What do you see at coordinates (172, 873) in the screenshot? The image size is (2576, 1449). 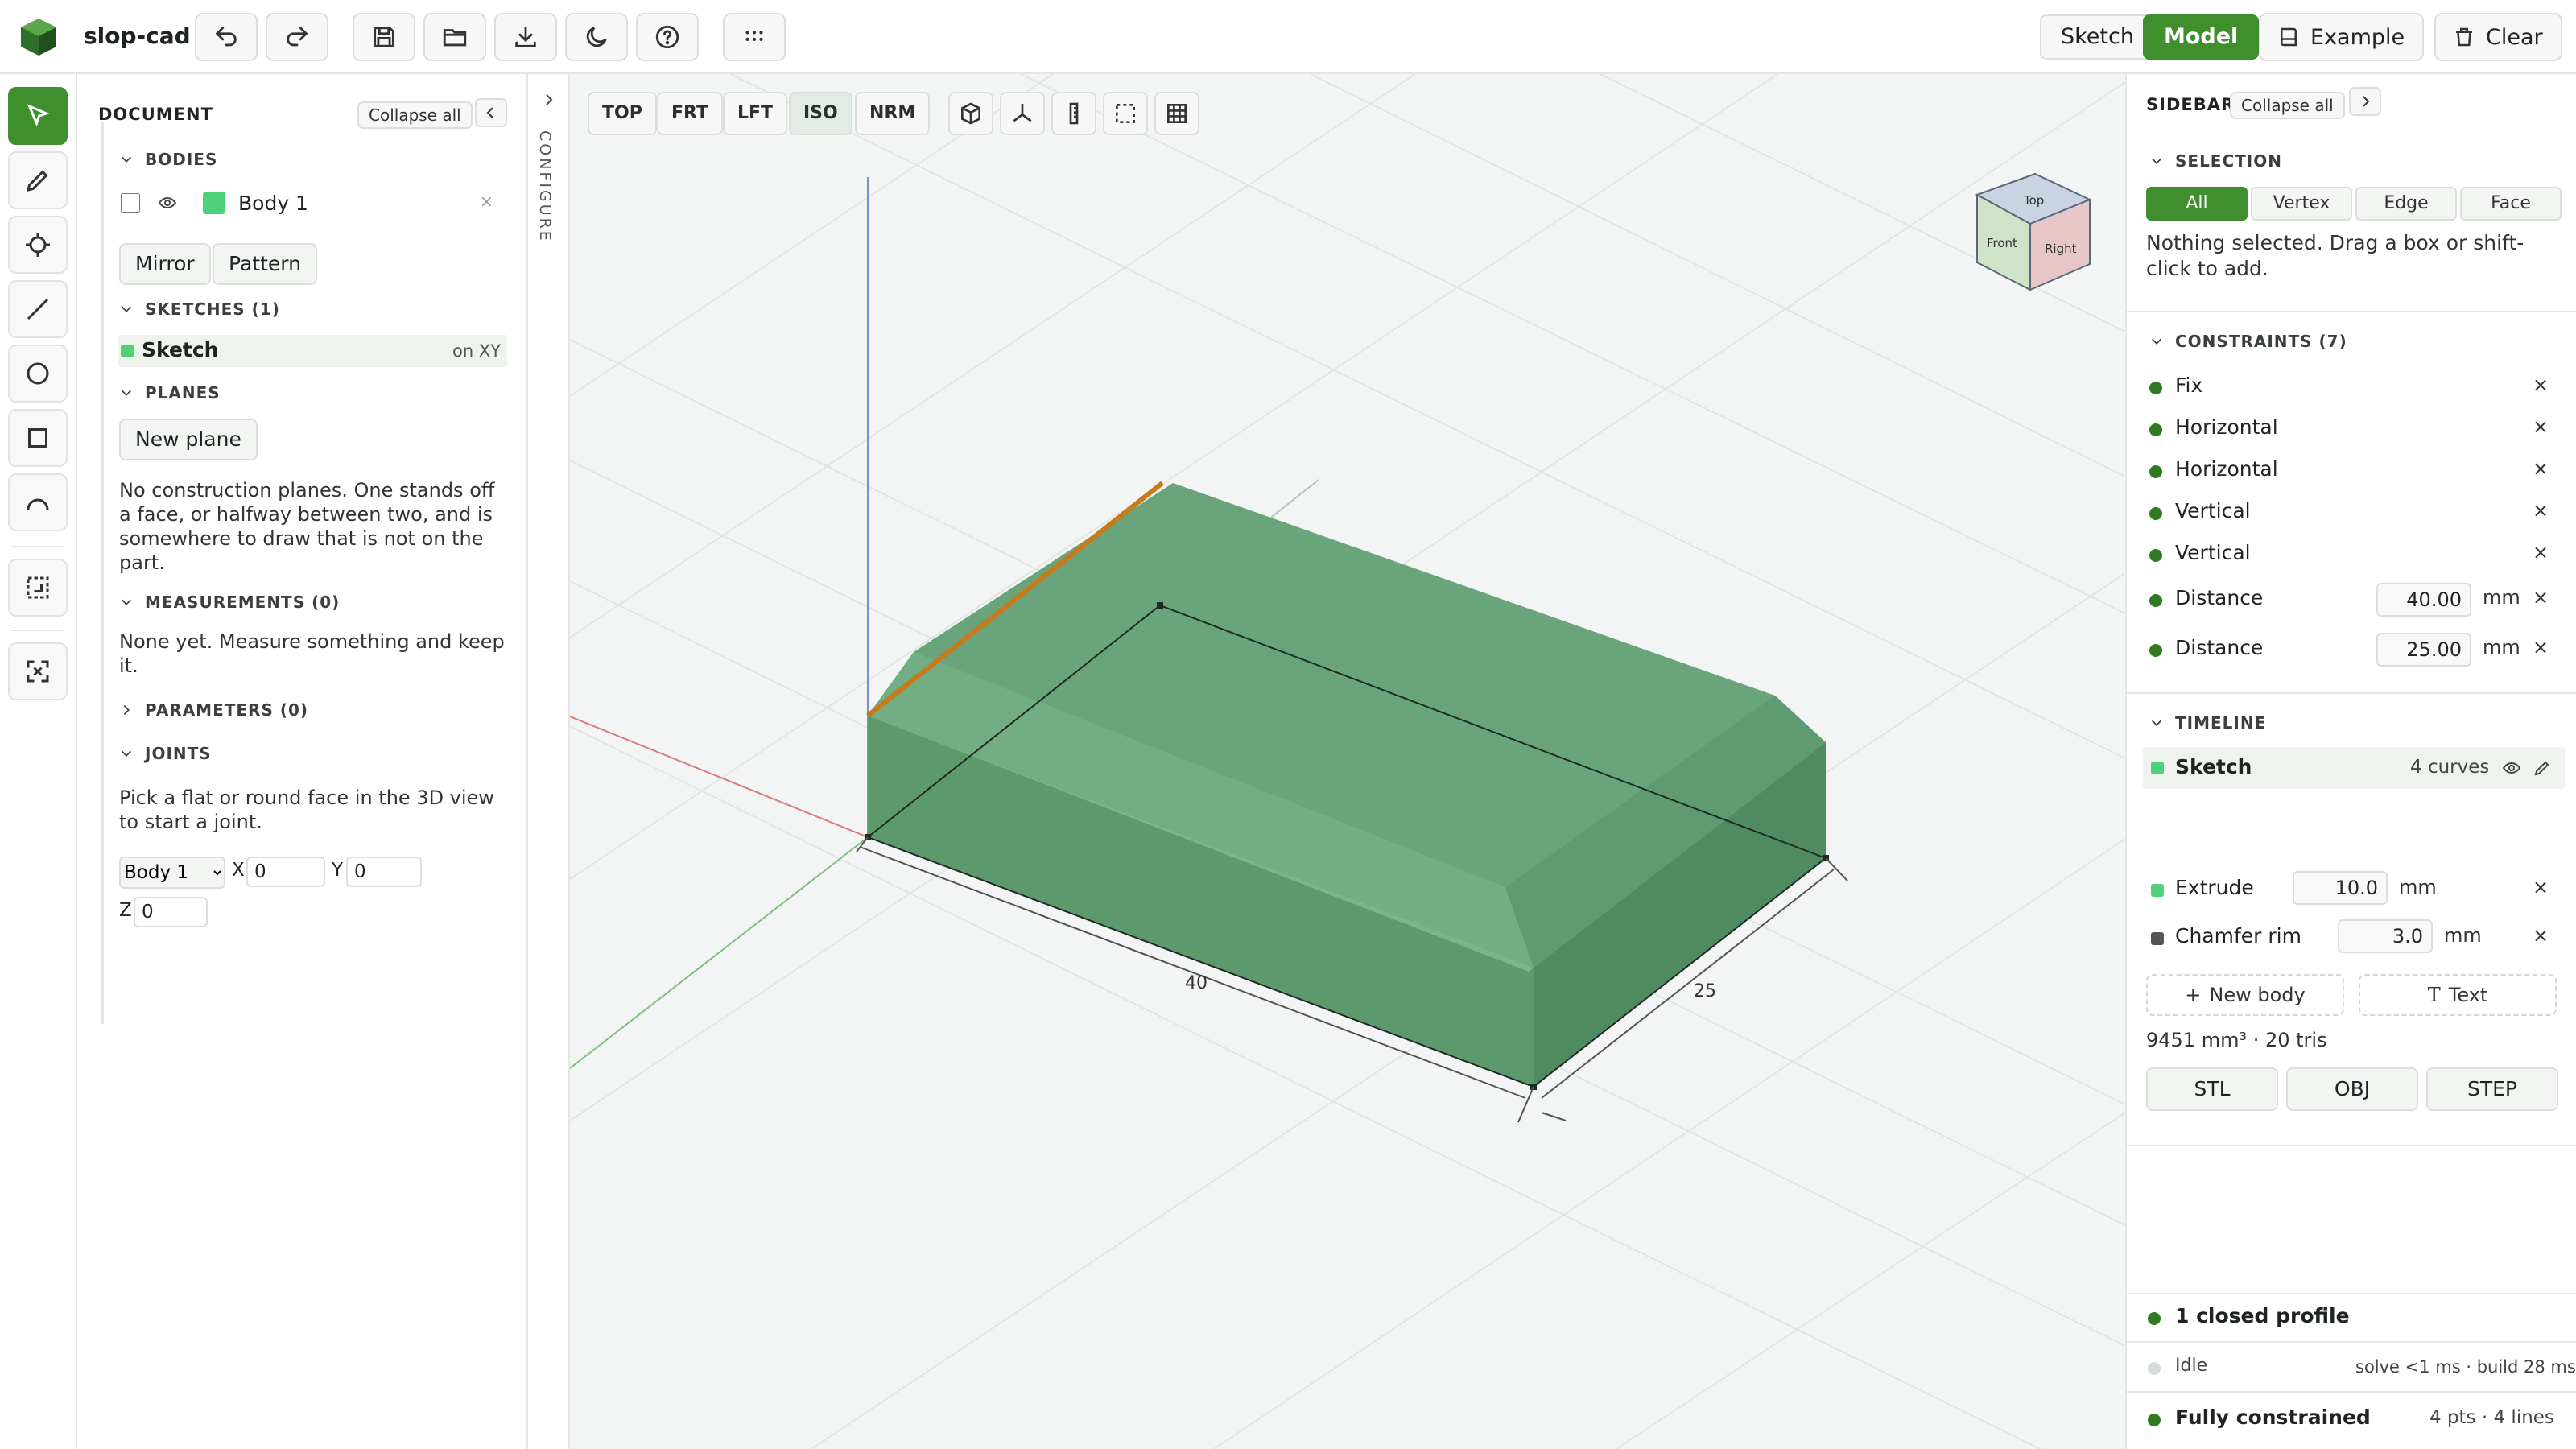 I see `joint-body-select: Body 1` at bounding box center [172, 873].